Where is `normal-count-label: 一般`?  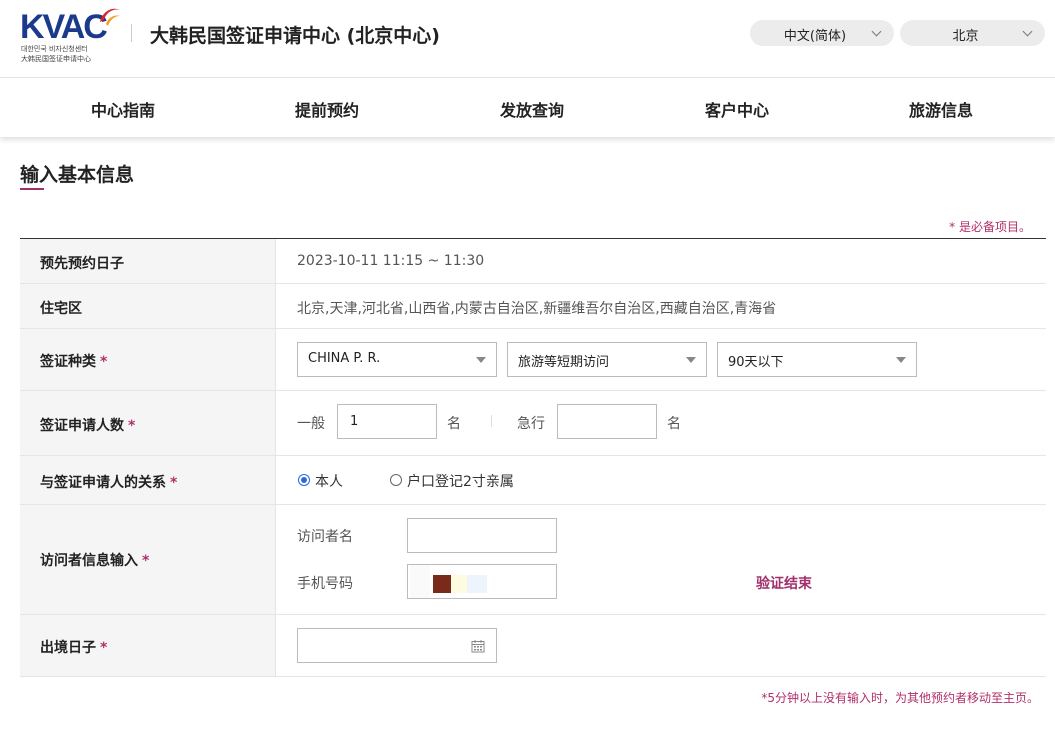
normal-count-label: 一般 is located at coordinates (311, 424).